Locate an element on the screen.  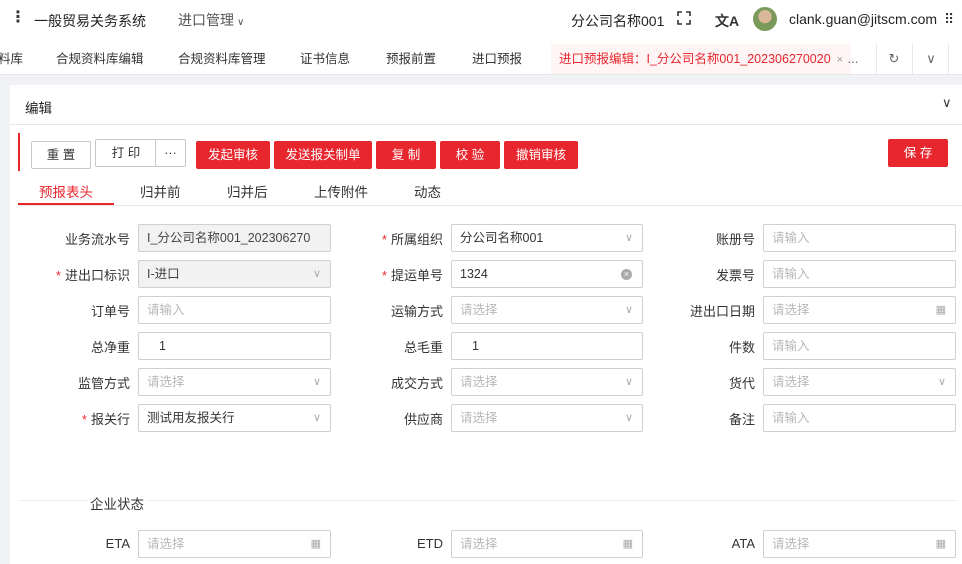
pieces-label: 件数 is located at coordinates (741, 347).